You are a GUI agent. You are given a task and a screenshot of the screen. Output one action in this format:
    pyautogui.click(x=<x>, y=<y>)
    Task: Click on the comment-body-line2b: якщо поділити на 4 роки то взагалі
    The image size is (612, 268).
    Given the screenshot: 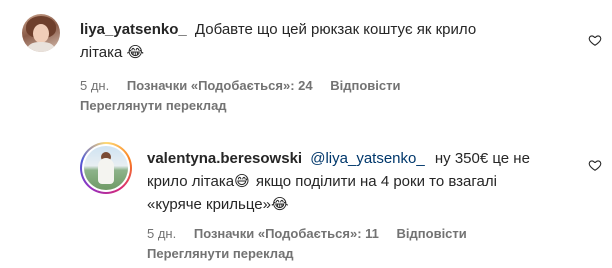 What is the action you would take?
    pyautogui.click(x=376, y=181)
    